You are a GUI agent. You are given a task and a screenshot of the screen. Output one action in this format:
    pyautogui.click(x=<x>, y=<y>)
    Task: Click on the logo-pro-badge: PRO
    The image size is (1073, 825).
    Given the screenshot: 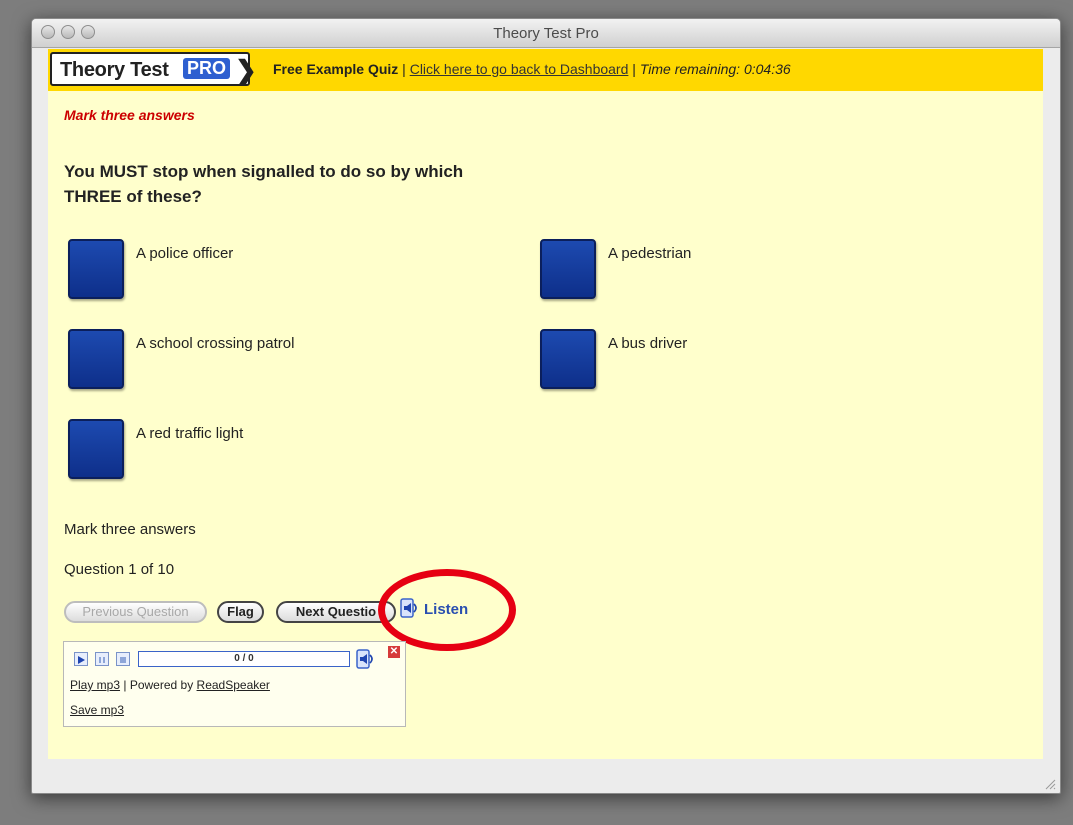 What is the action you would take?
    pyautogui.click(x=207, y=68)
    